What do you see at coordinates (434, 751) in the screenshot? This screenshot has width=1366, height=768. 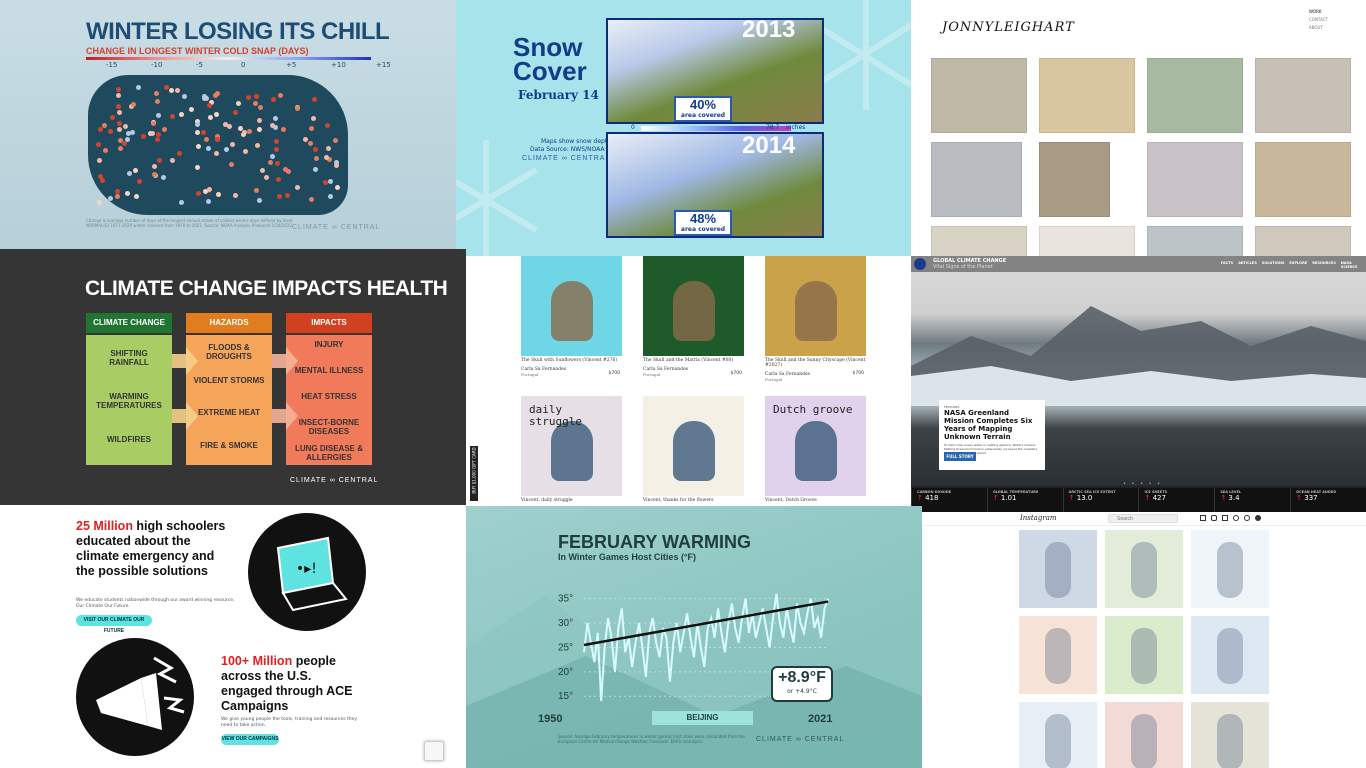 I see `recaptcha-badge` at bounding box center [434, 751].